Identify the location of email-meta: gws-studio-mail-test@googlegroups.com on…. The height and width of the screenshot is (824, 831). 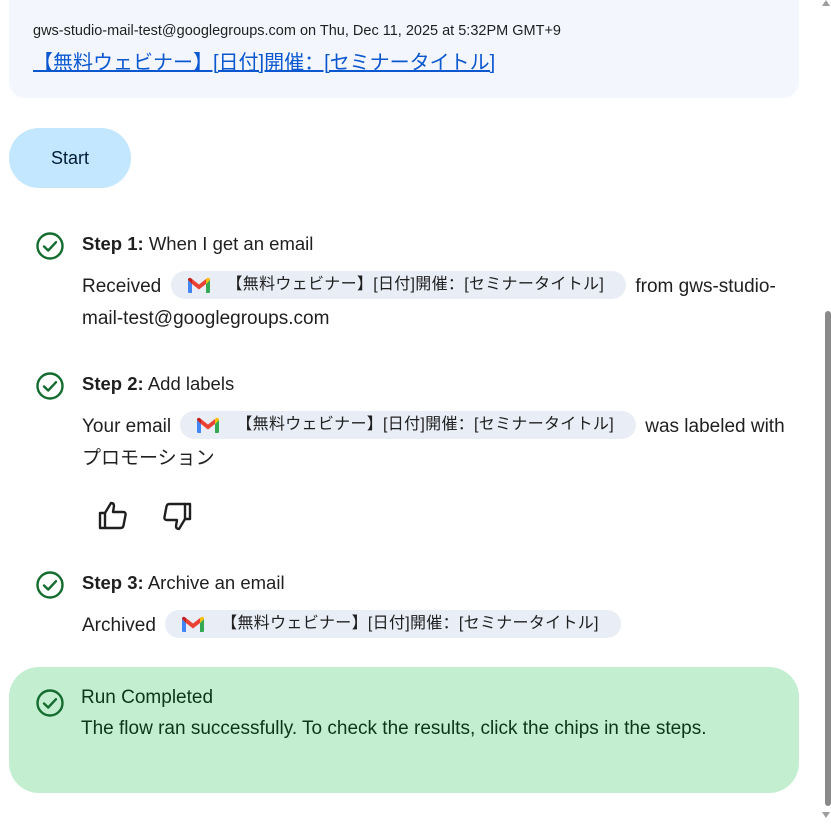
(297, 31).